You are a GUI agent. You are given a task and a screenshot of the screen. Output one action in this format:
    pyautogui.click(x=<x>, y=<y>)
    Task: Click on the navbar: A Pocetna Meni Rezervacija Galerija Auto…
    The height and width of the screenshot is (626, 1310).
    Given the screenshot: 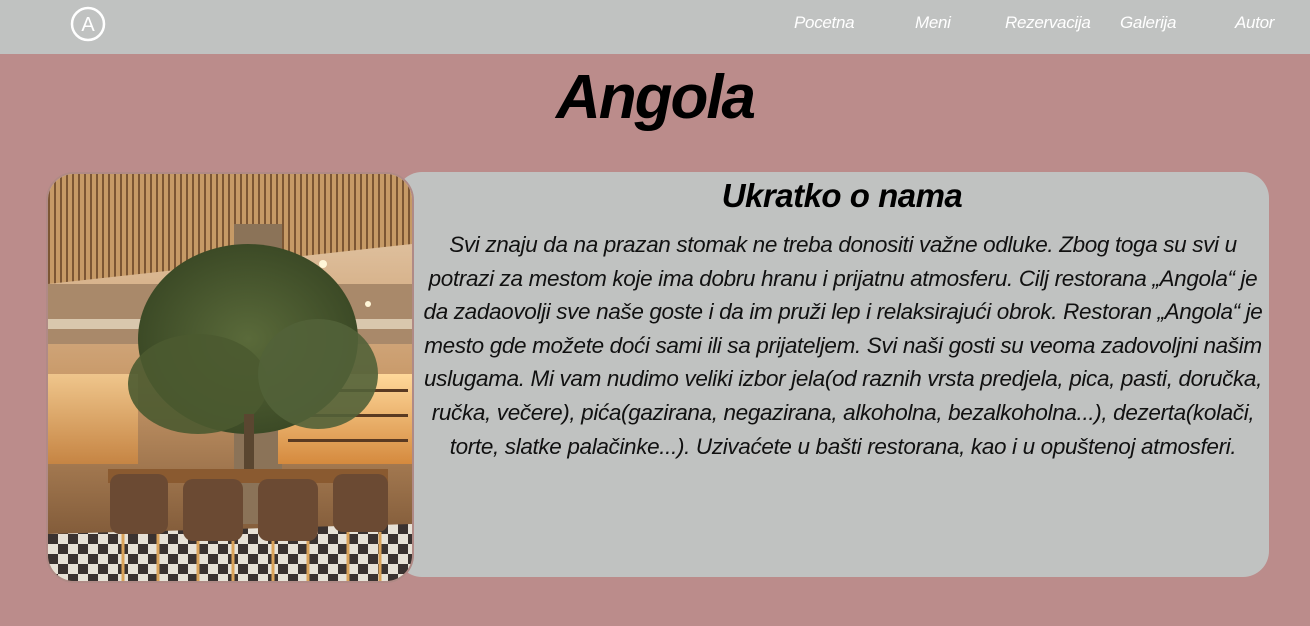 What is the action you would take?
    pyautogui.click(x=655, y=27)
    